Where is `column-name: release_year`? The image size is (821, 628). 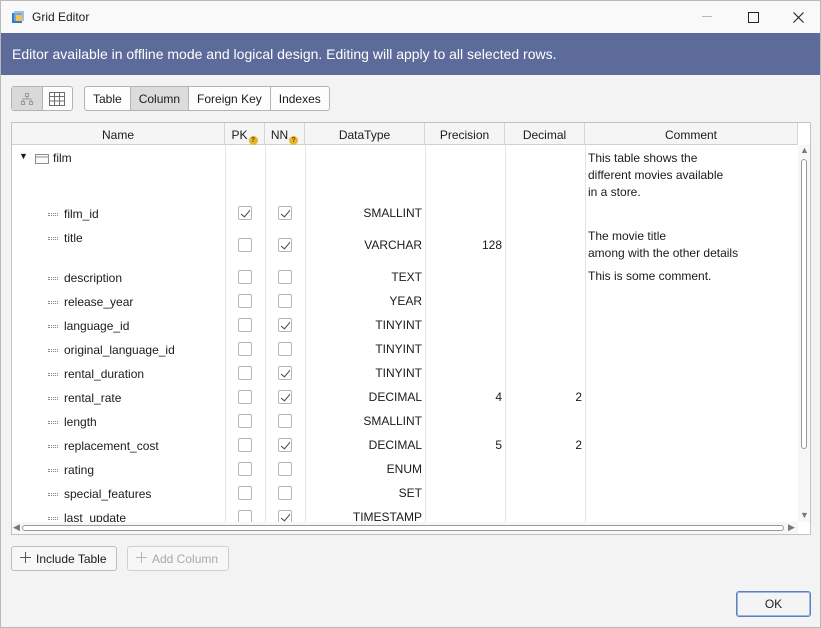
column-name: release_year is located at coordinates (98, 302).